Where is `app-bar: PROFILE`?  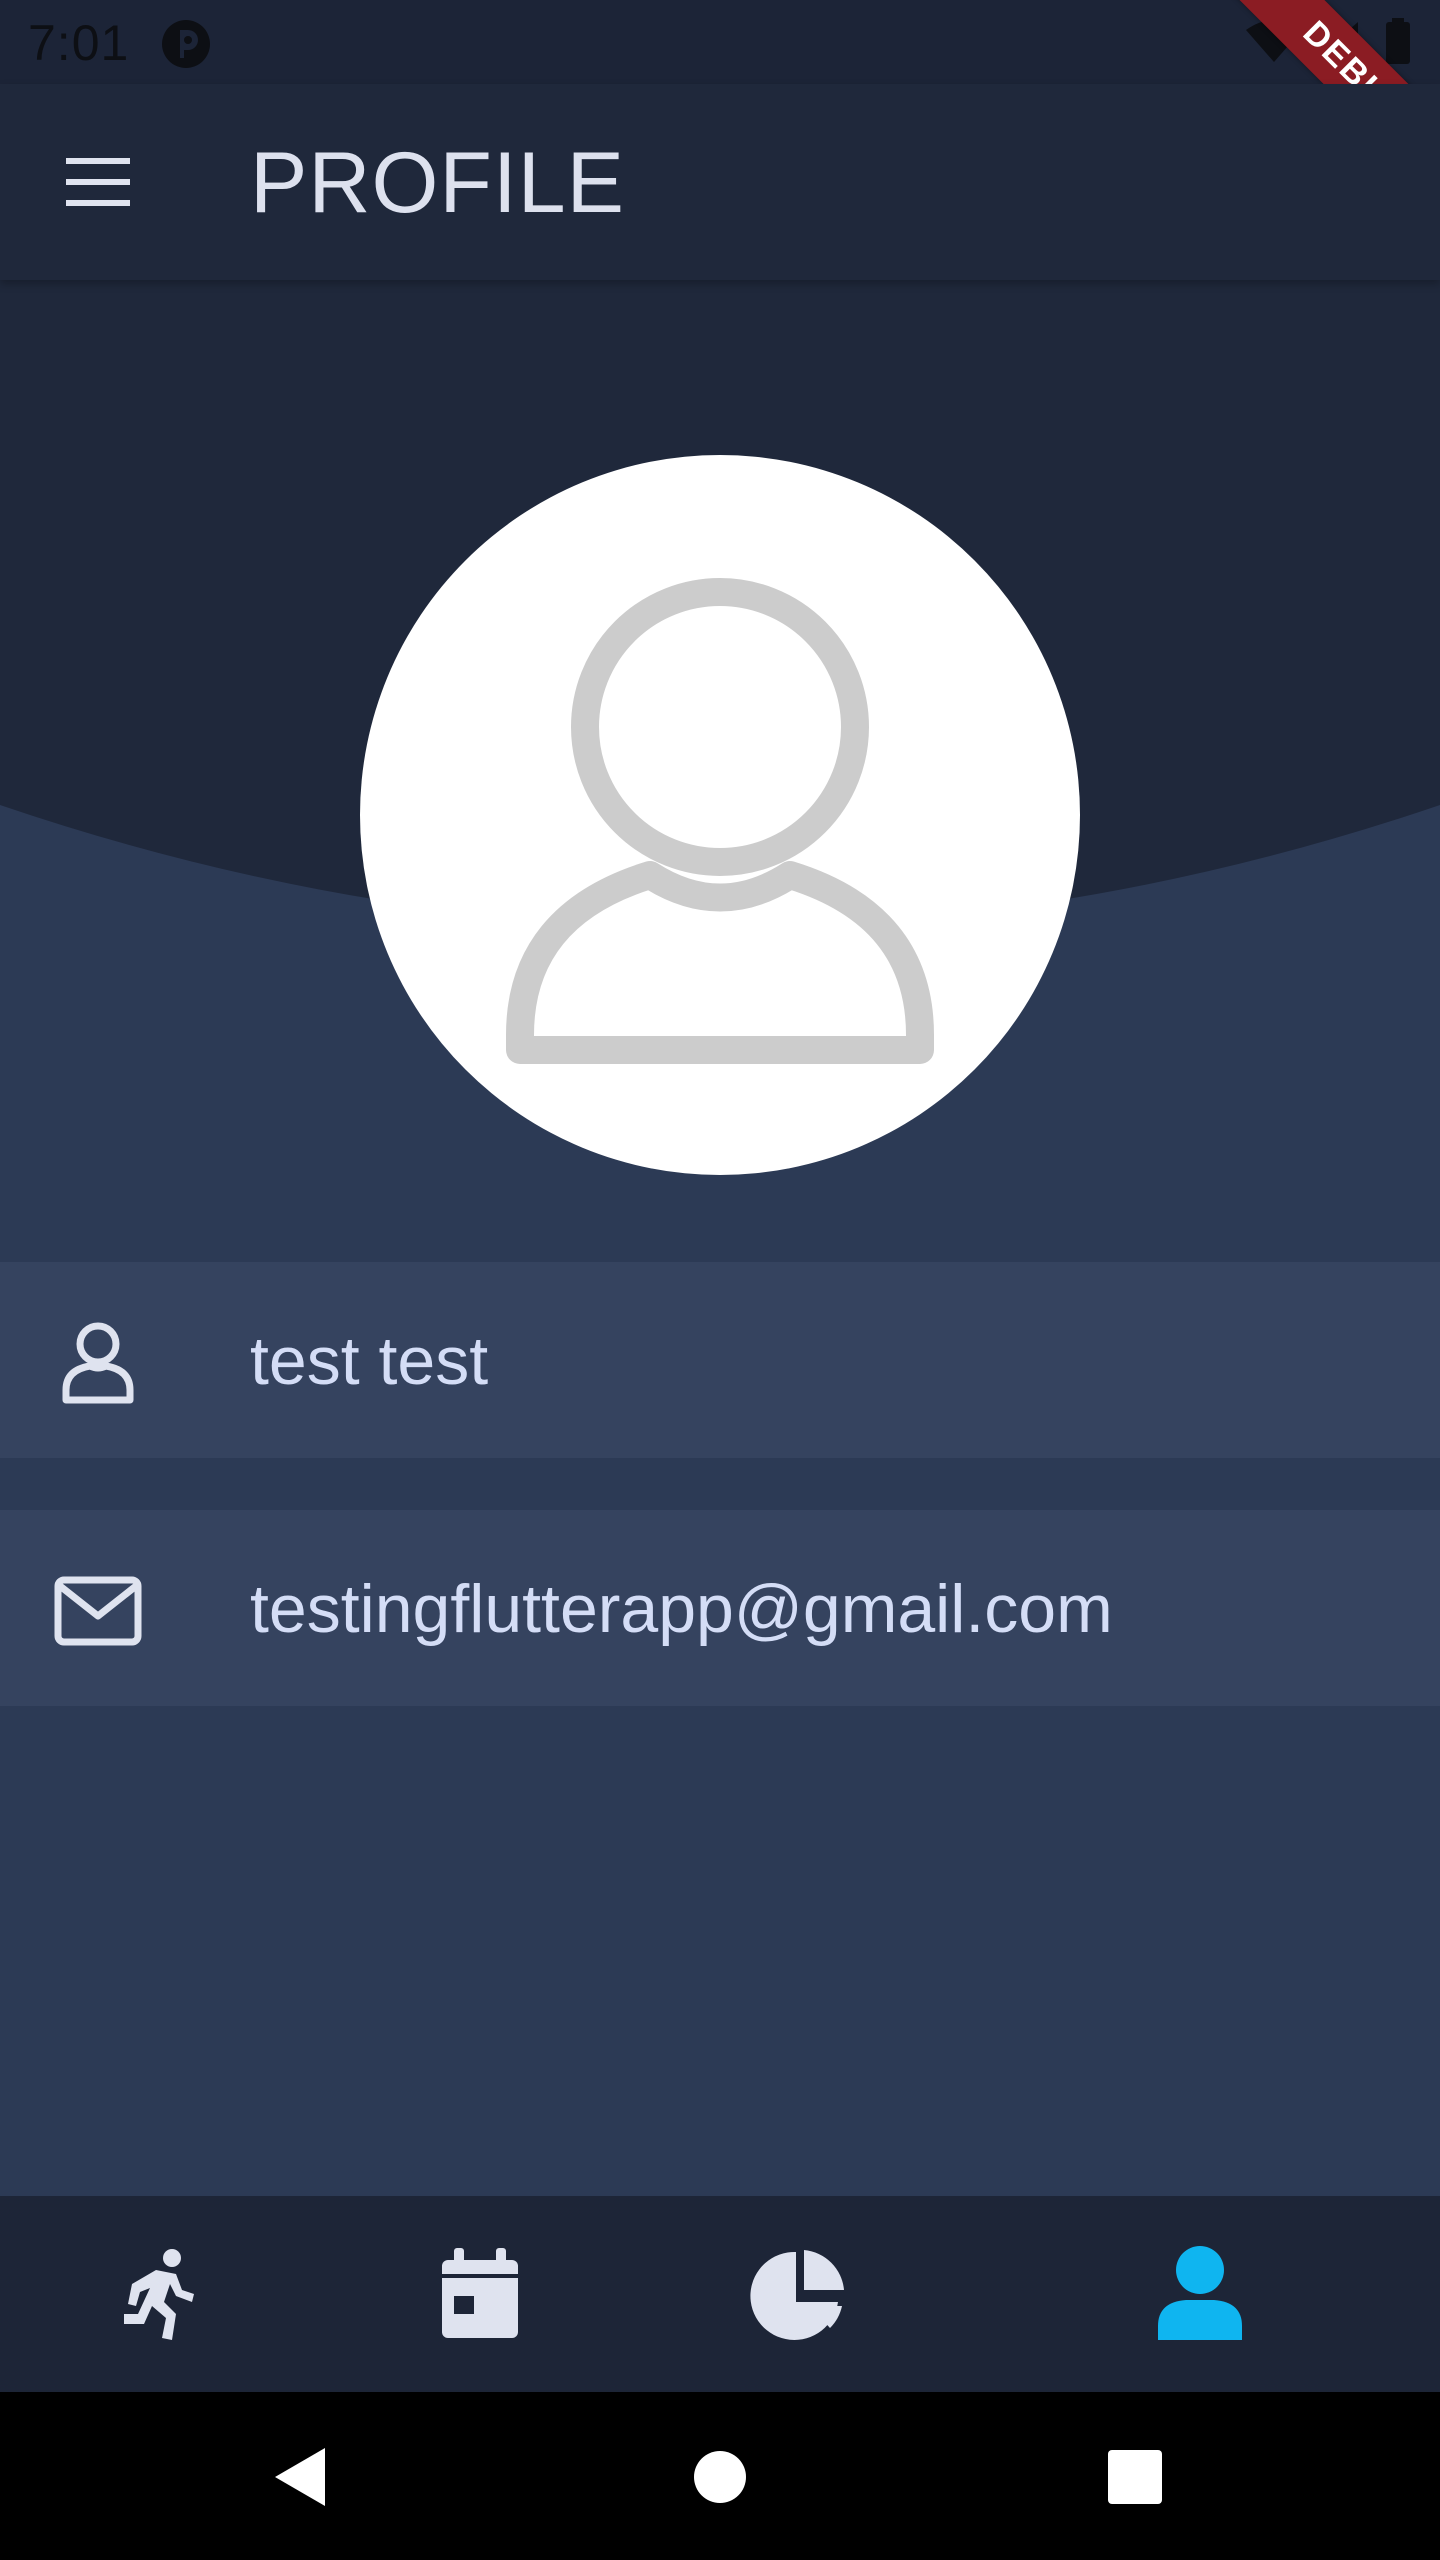 app-bar: PROFILE is located at coordinates (720, 182).